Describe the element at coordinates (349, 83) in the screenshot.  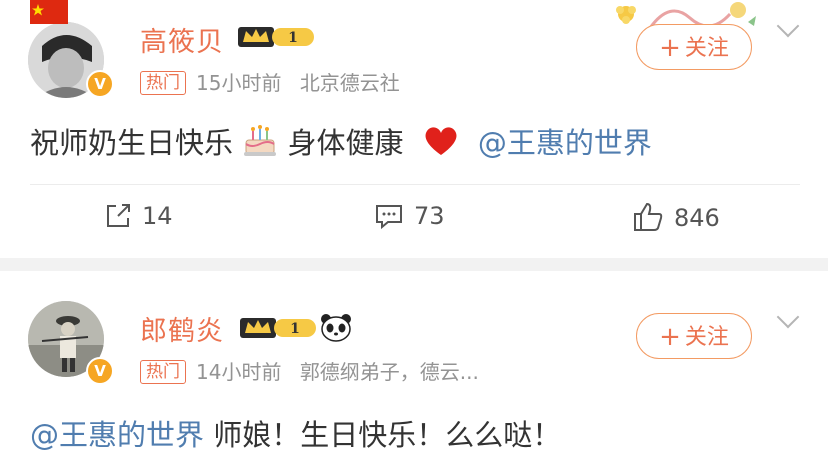
I see `post-source: 北京德云社` at that location.